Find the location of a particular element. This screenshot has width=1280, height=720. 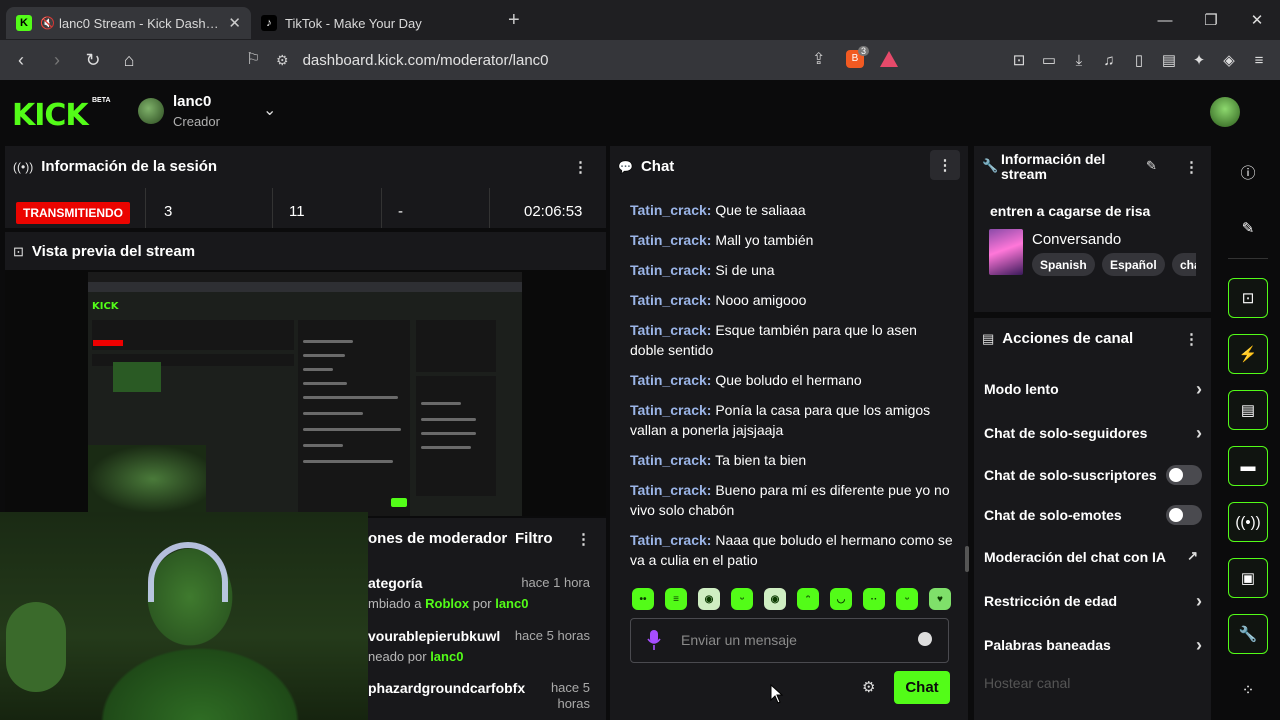

emote-icon: ♥ is located at coordinates (940, 599).